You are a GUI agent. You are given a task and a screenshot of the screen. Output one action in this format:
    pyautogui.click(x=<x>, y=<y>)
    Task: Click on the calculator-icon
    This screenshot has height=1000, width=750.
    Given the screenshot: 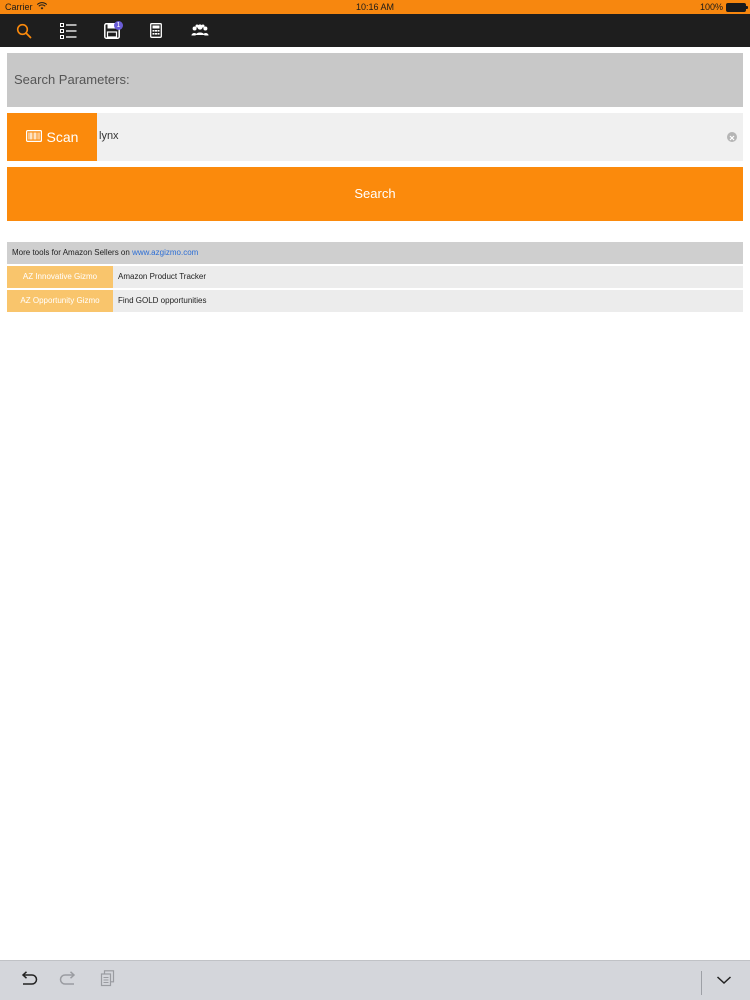 What is the action you would take?
    pyautogui.click(x=156, y=30)
    